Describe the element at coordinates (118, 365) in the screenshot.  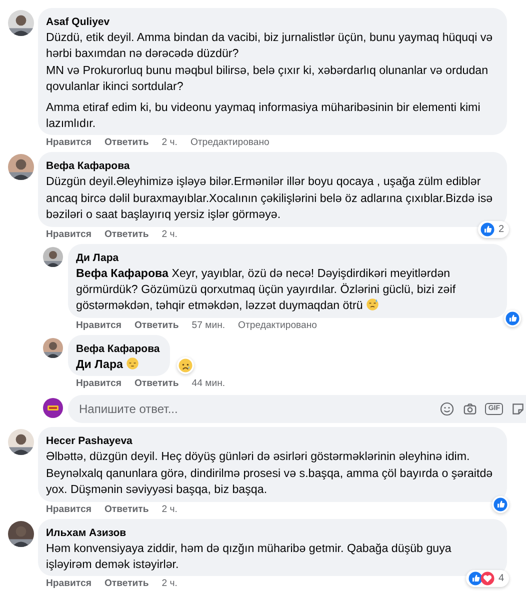
I see `comment-text: Ди Лара` at that location.